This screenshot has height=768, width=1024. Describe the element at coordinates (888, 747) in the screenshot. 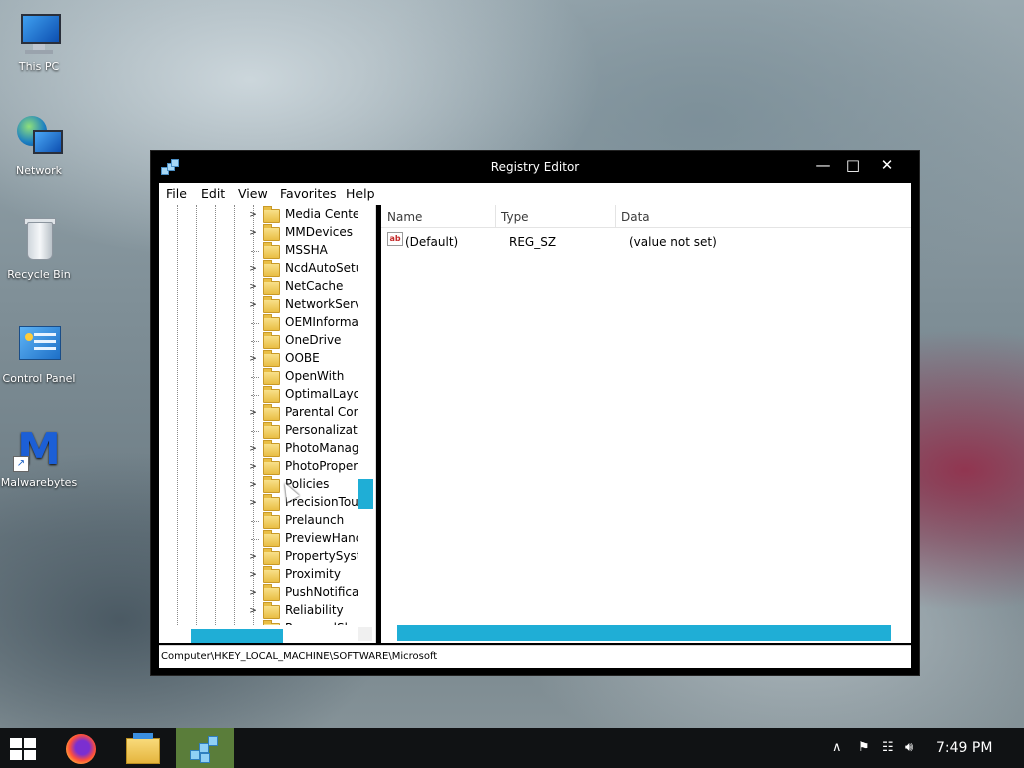

I see `network-tray-icon: ☷` at that location.